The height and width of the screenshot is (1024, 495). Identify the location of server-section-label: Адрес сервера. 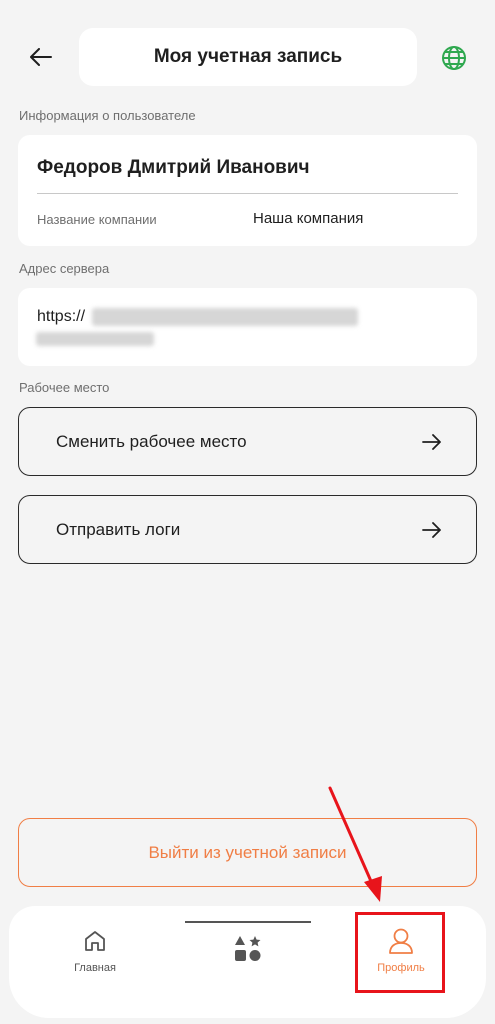
(64, 268).